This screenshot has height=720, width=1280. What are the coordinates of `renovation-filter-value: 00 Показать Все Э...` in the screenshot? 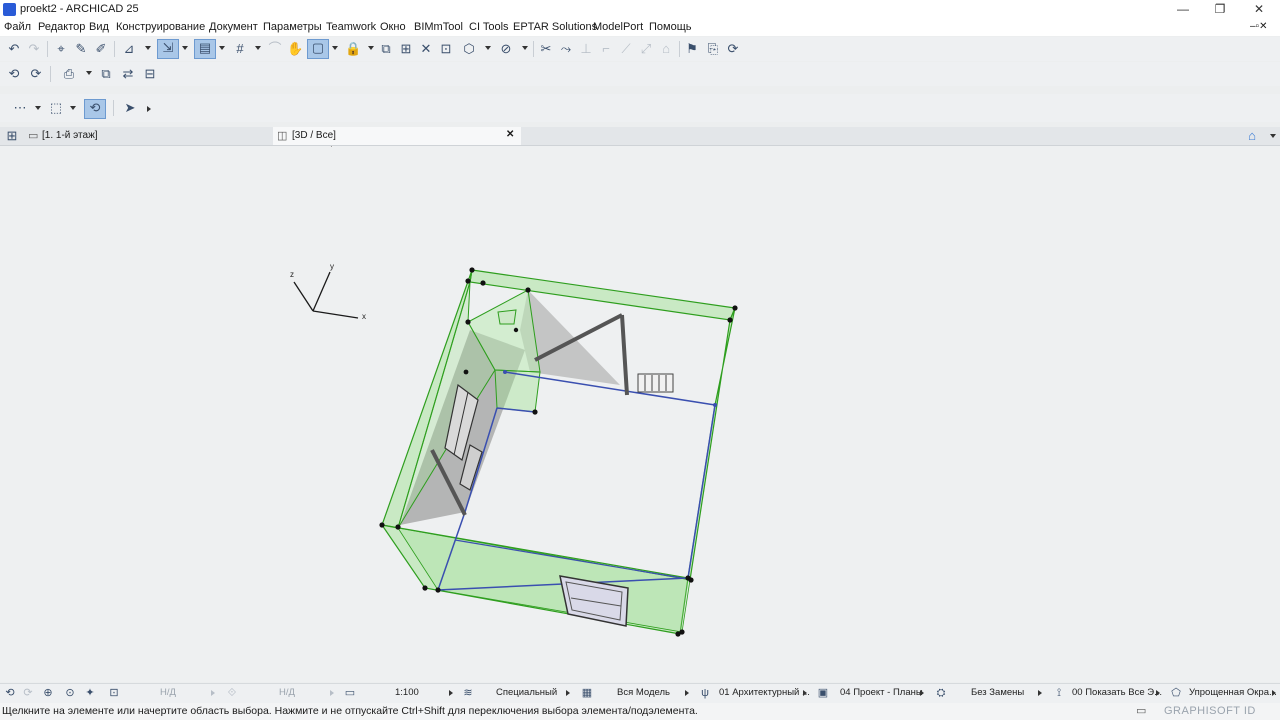 It's located at (1117, 692).